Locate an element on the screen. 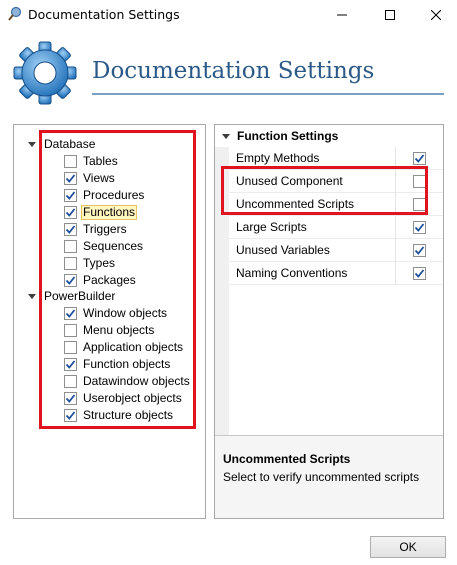 The image size is (457, 565). property-name: Empty Methods is located at coordinates (278, 158).